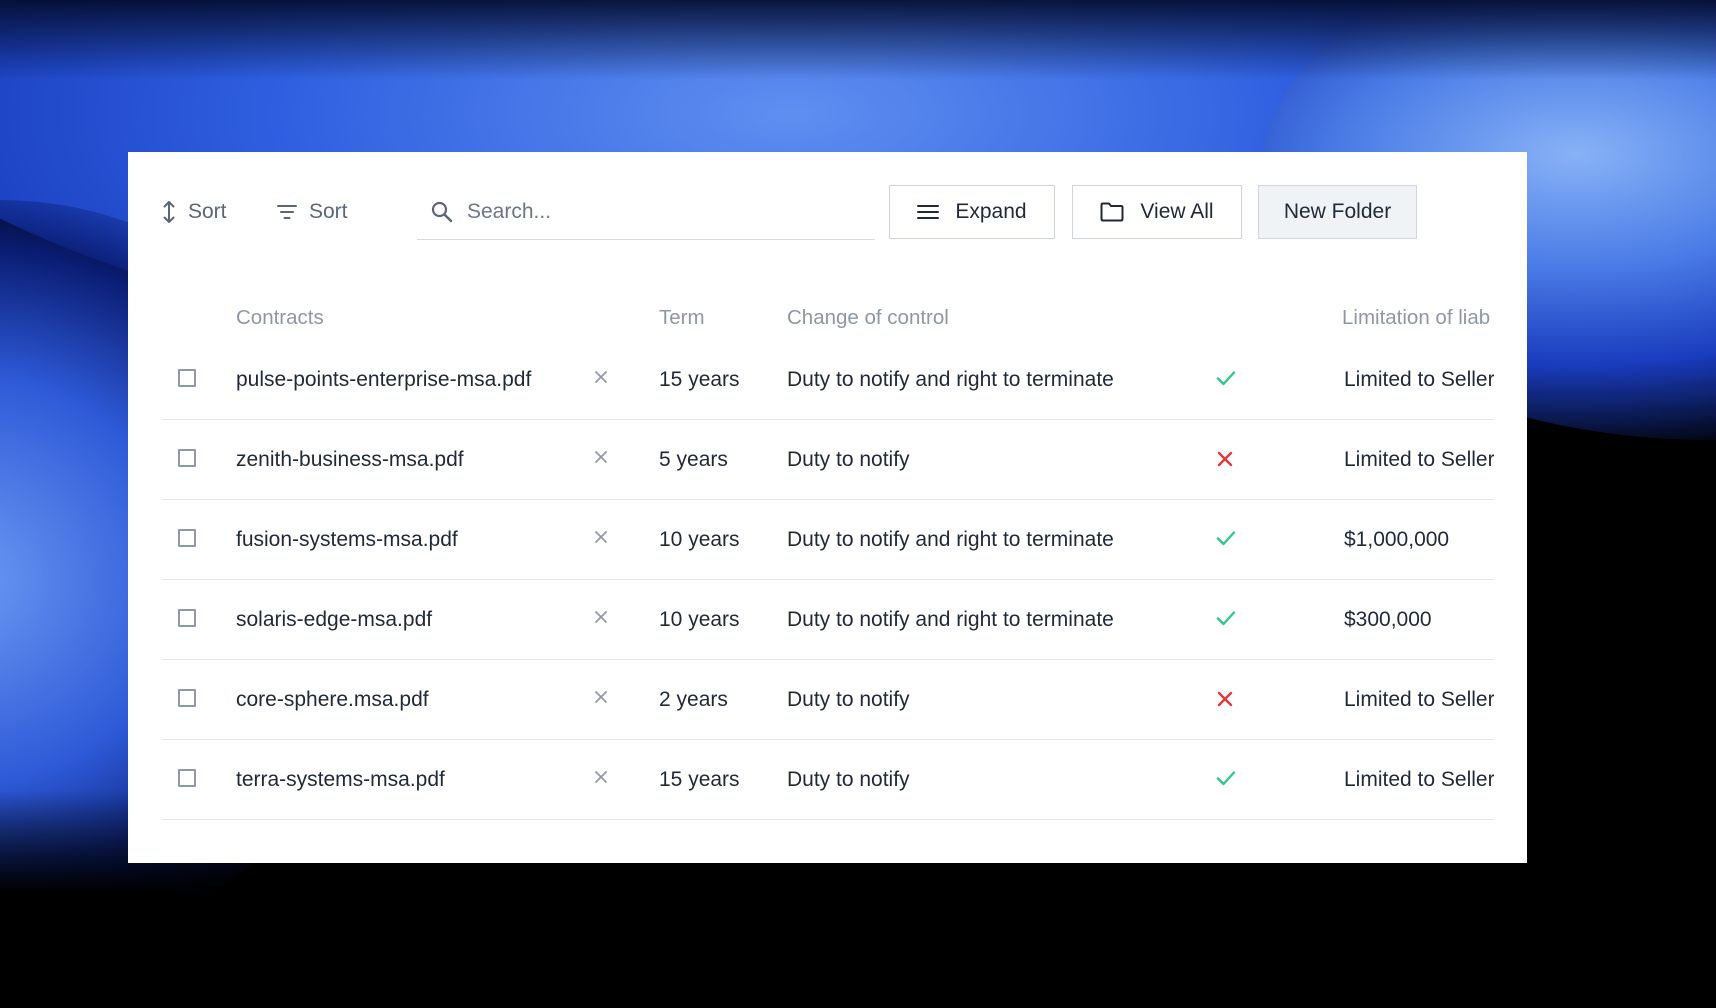 The height and width of the screenshot is (1008, 1716). What do you see at coordinates (332, 699) in the screenshot?
I see `contract-name: core-sphere.msa.pdf` at bounding box center [332, 699].